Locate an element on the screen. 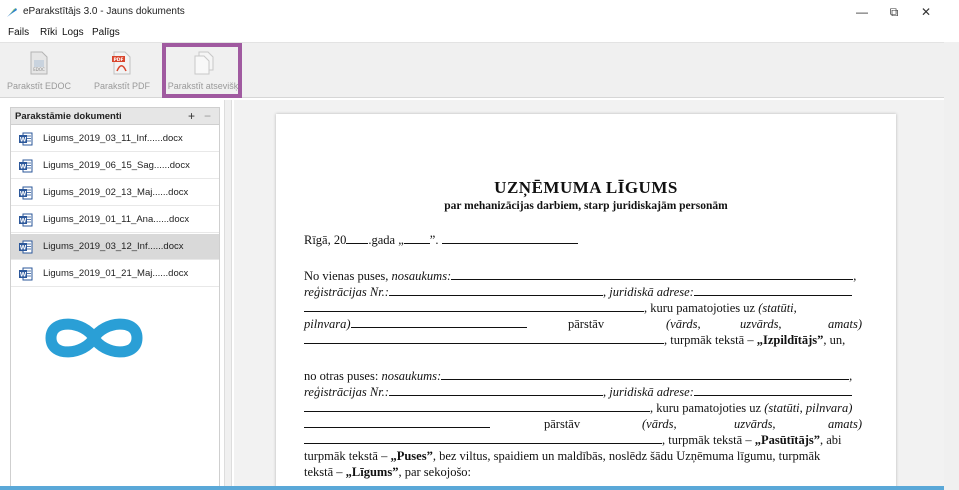 This screenshot has width=959, height=490. document-list-item: W Ligums_2019_03_12_Inf......docx is located at coordinates (115, 247).